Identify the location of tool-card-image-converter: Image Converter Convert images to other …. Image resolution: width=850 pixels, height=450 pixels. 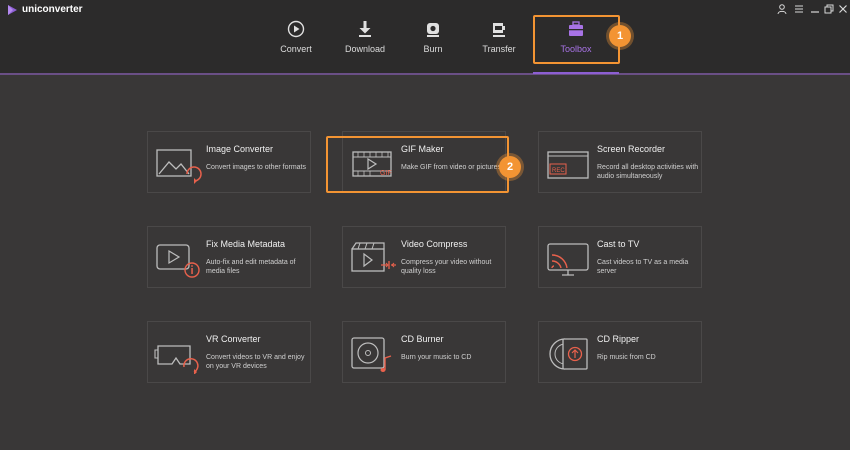
(229, 162).